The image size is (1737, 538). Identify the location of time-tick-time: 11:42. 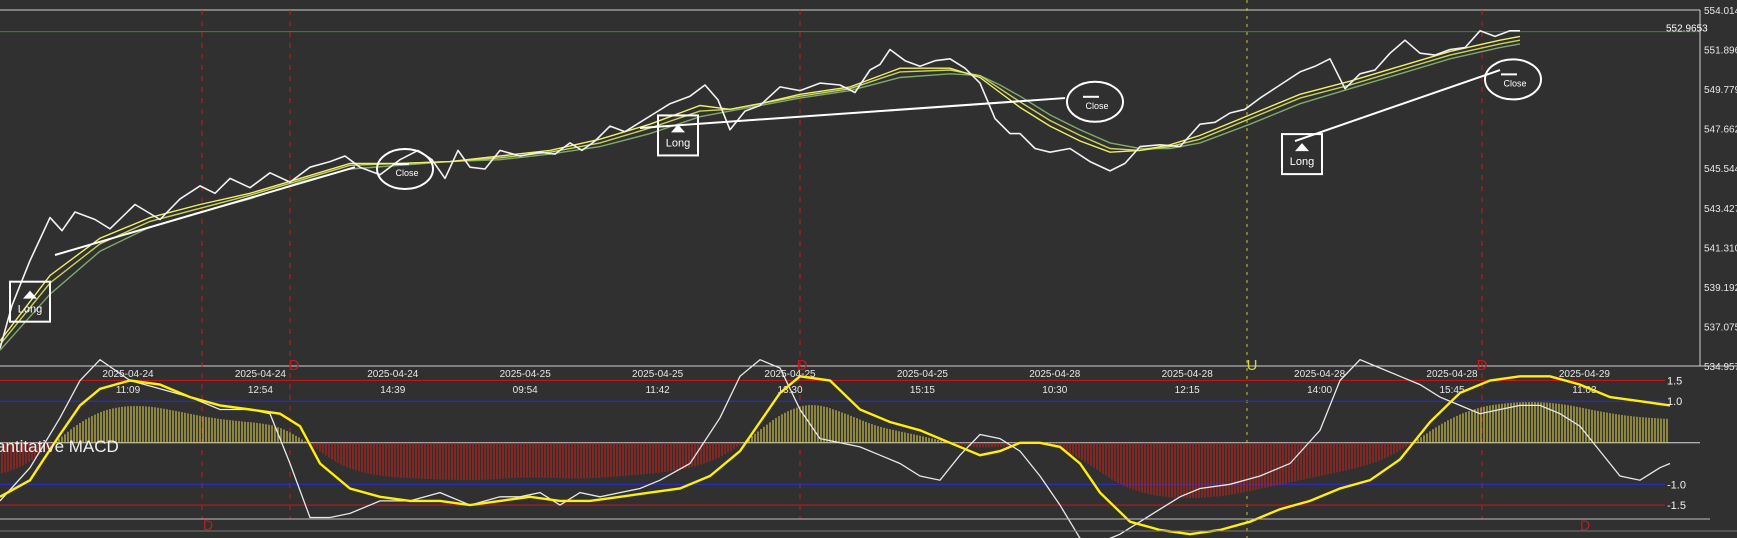
(657, 390).